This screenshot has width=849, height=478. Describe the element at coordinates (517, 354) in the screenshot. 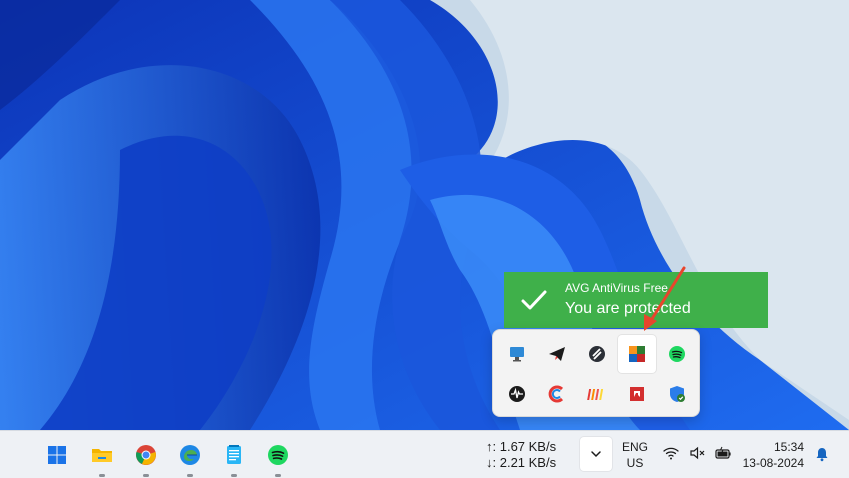

I see `monitor-icon` at that location.